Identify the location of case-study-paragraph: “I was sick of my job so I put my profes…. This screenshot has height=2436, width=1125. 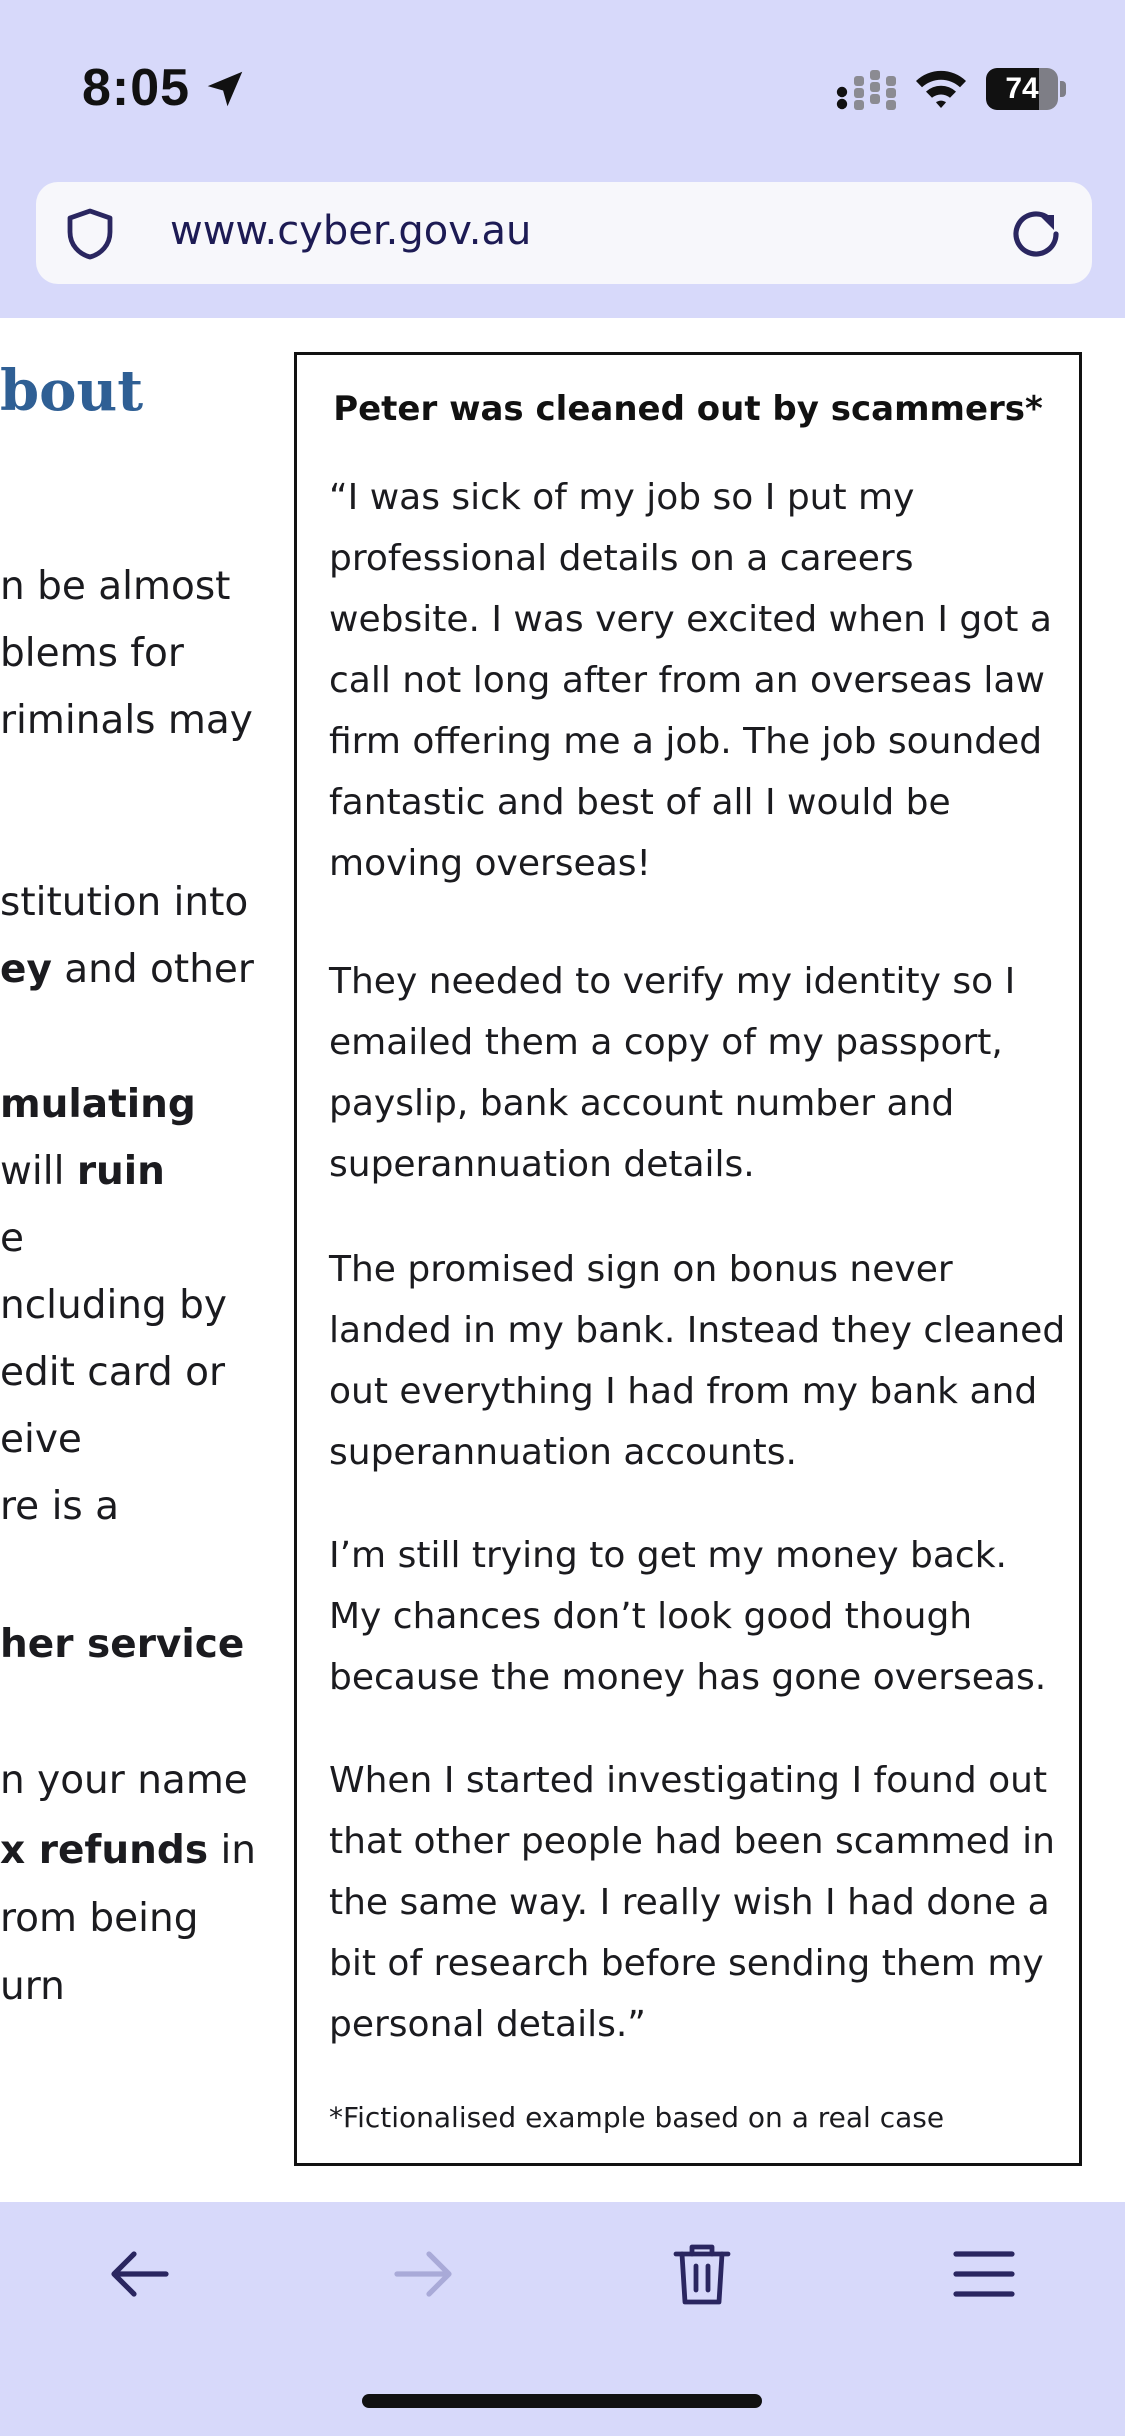
(690, 680).